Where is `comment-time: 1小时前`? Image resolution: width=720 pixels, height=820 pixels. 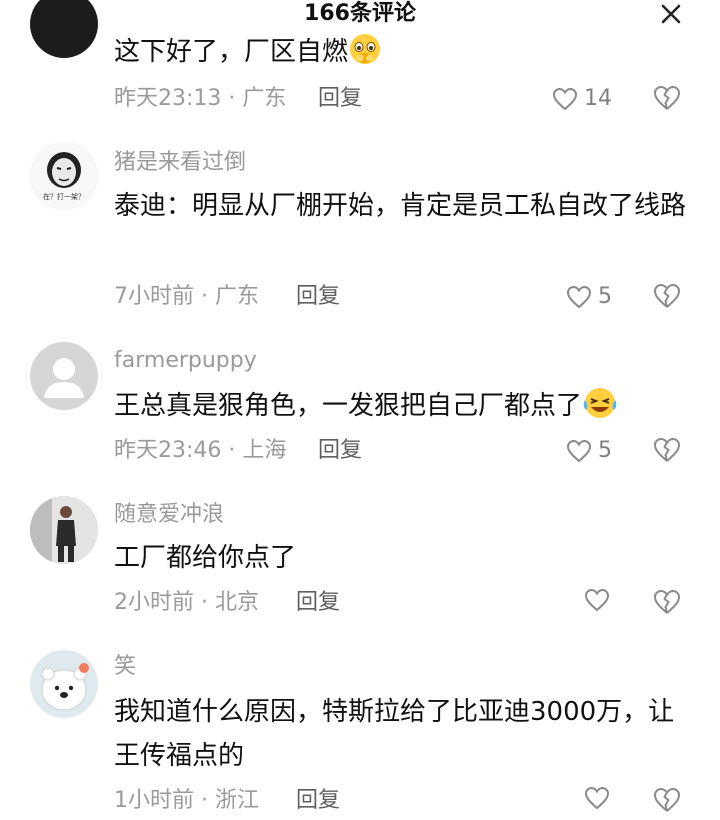
comment-time: 1小时前 is located at coordinates (154, 800).